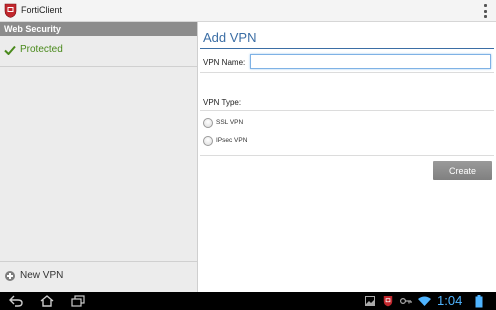 This screenshot has height=310, width=496. Describe the element at coordinates (47, 301) in the screenshot. I see `home-icon` at that location.